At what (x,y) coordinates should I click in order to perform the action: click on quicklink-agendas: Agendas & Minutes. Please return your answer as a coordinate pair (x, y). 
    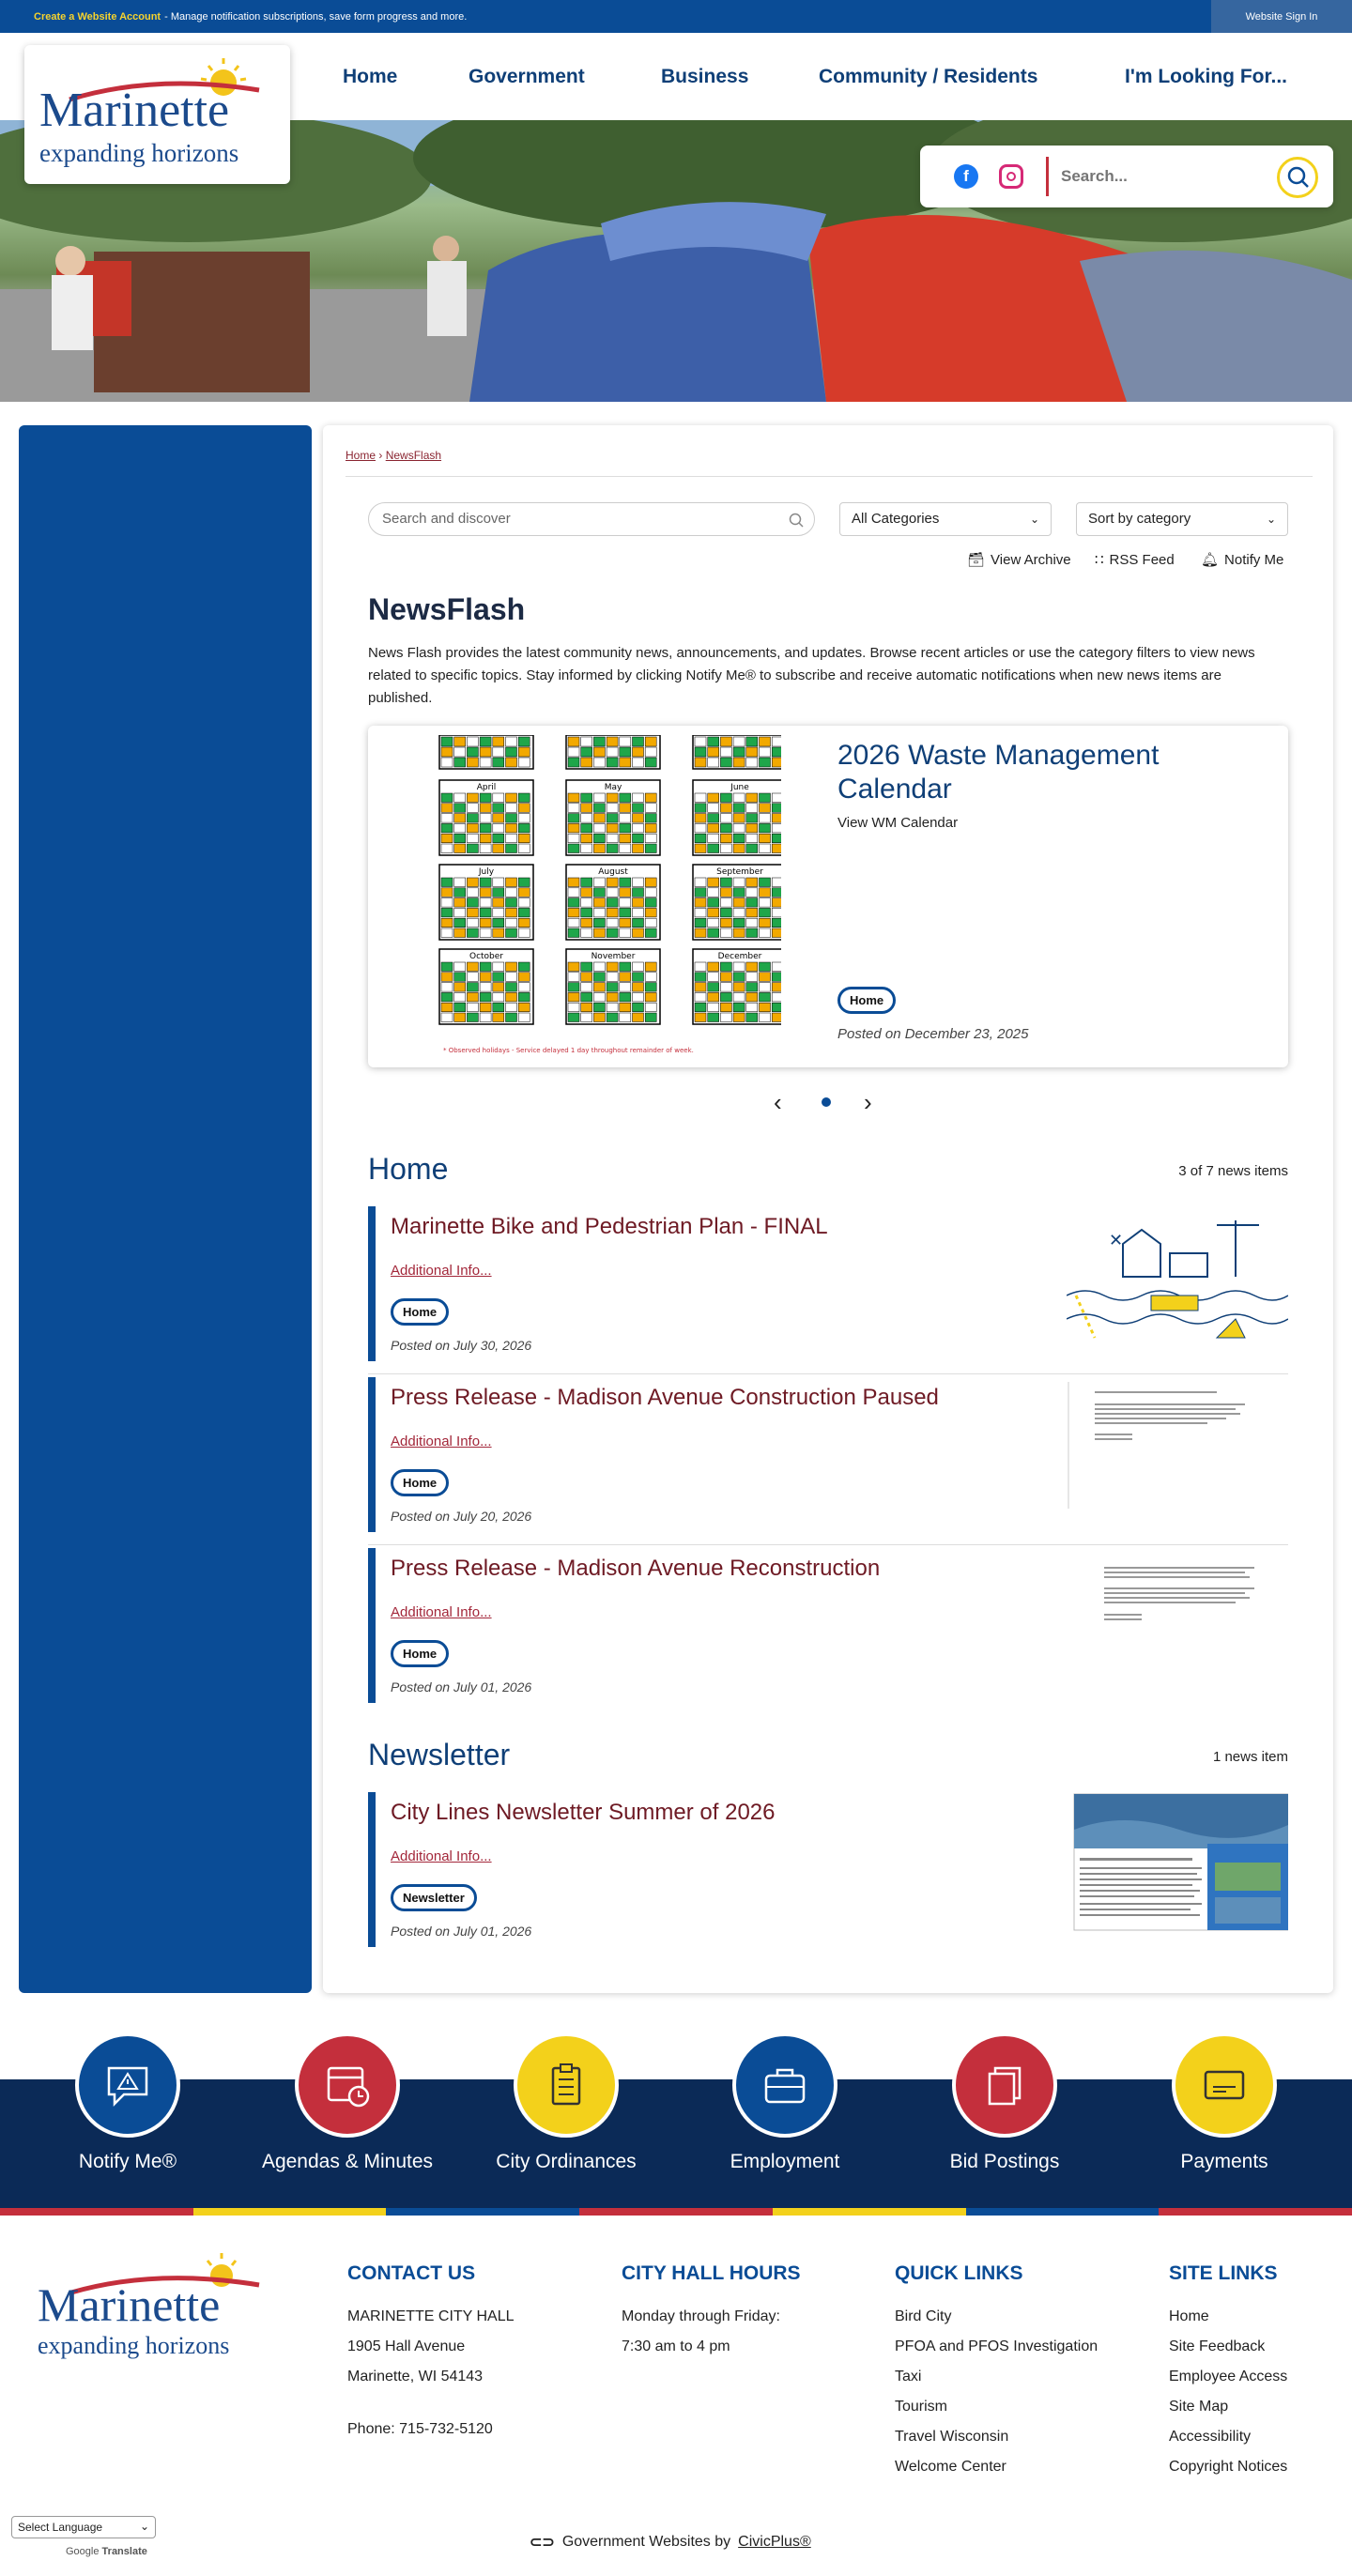
    Looking at the image, I should click on (348, 2103).